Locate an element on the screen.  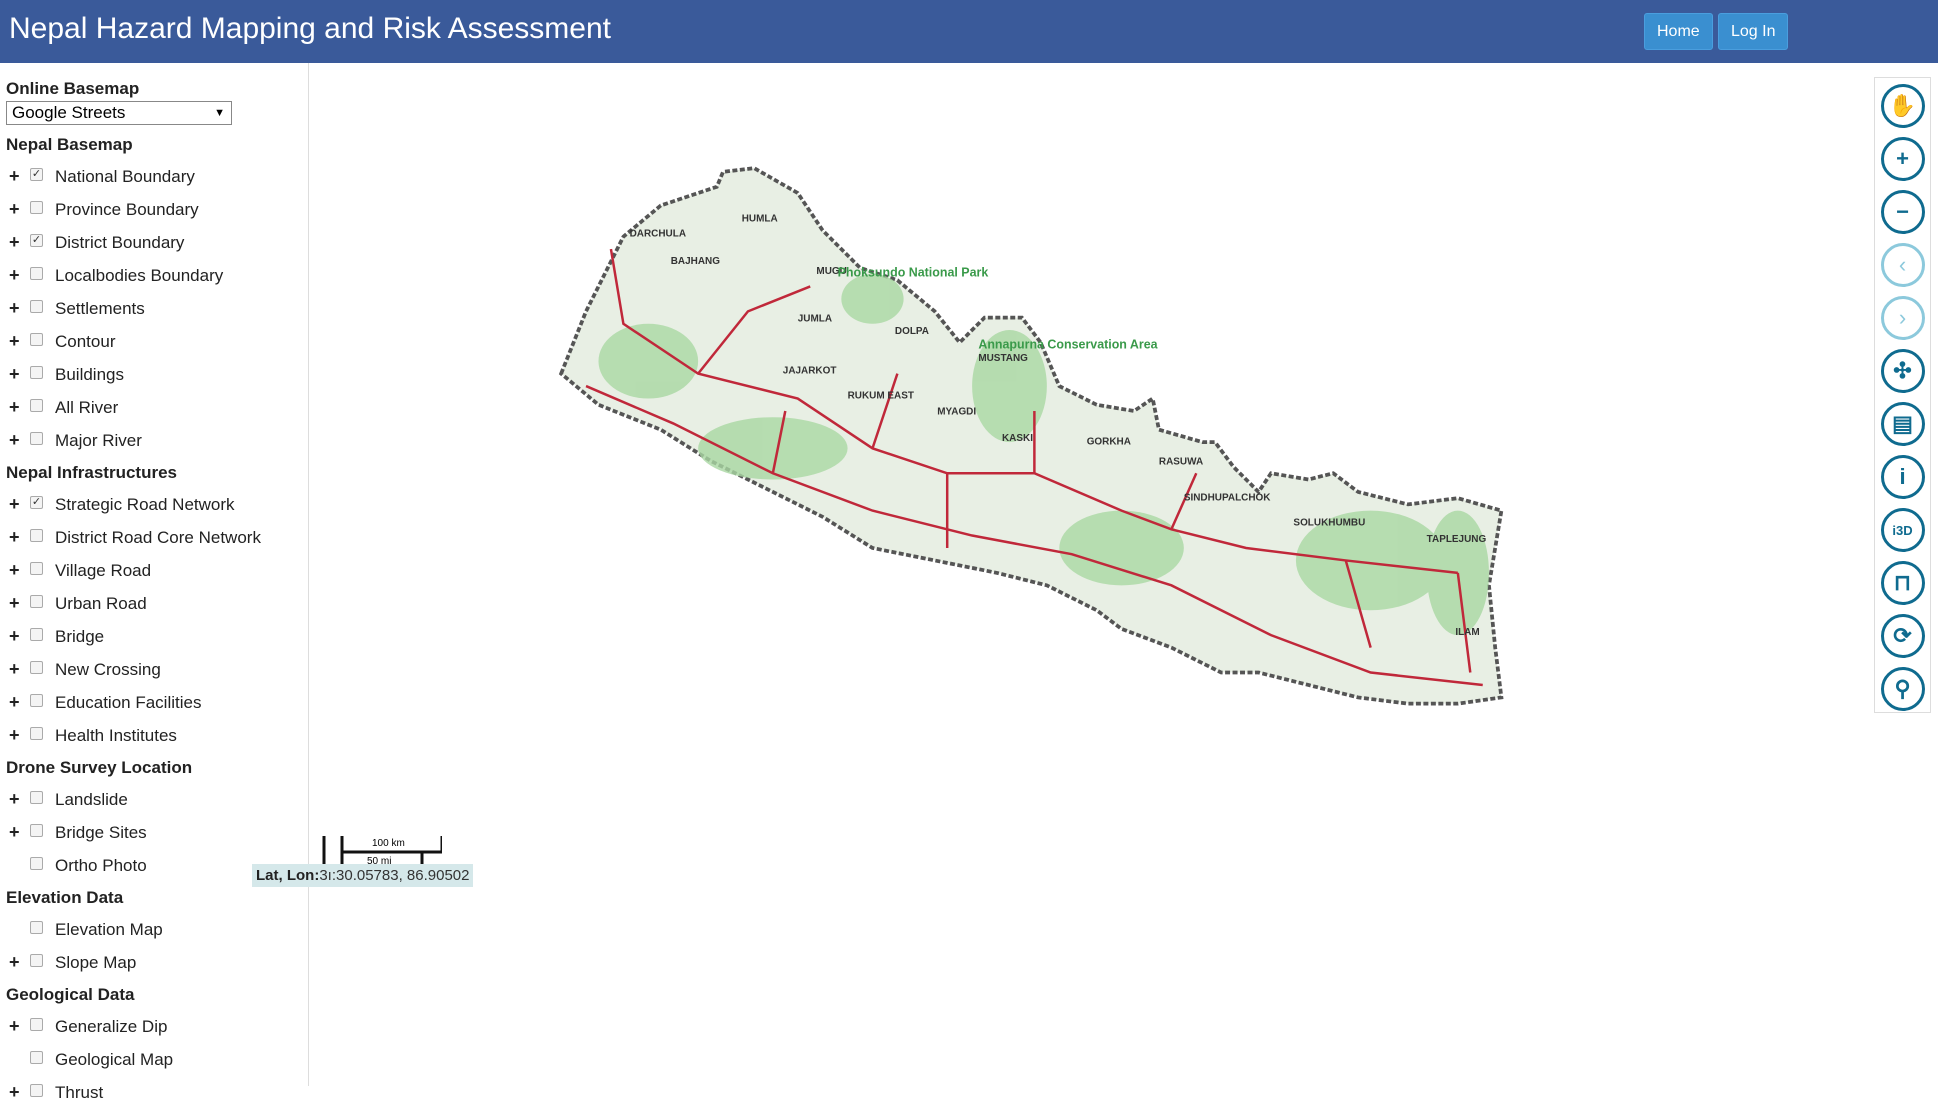
layer-label: National Boundary is located at coordinates (125, 176).